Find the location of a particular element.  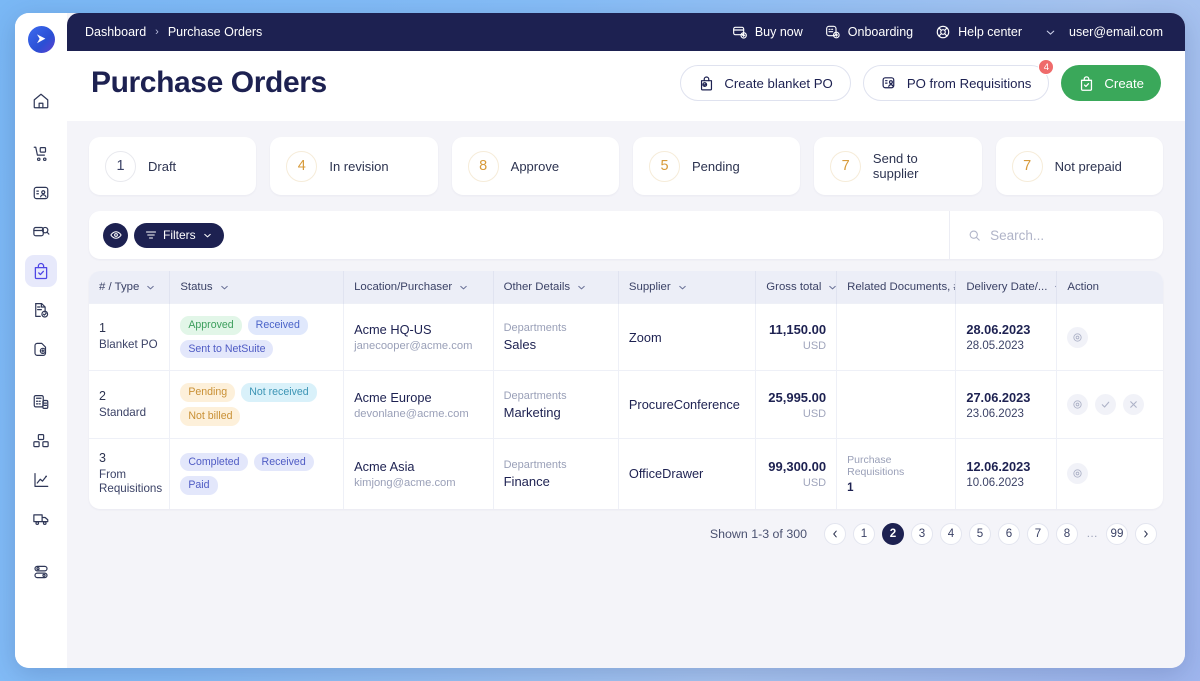

sidebar-item-settings is located at coordinates (41, 572).